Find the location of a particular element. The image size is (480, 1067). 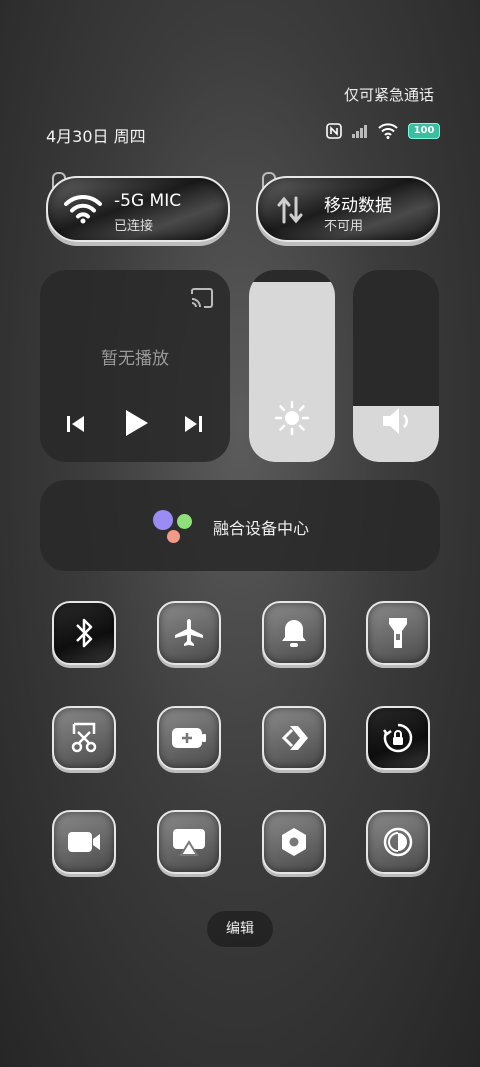

mobile-data-state: 不可用 is located at coordinates (344, 226).